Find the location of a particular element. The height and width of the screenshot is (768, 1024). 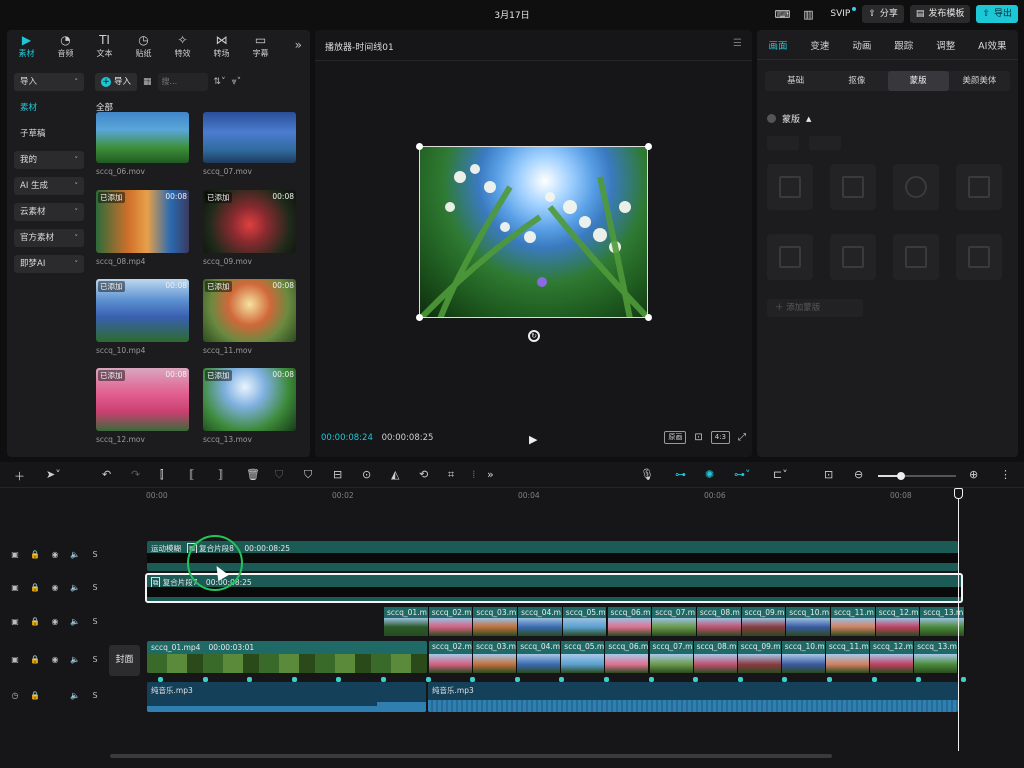

main-clip-label: sccq_03.m is located at coordinates (495, 647).